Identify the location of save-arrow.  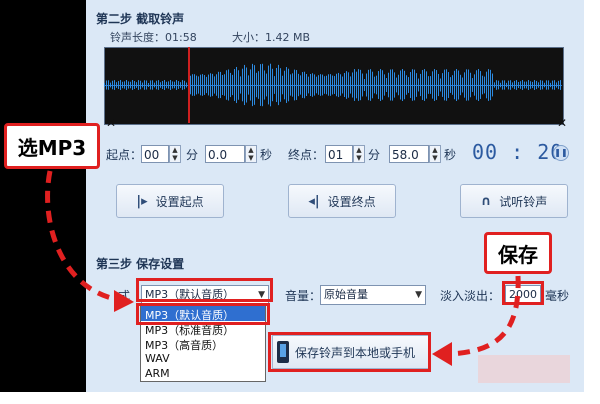
(484, 316).